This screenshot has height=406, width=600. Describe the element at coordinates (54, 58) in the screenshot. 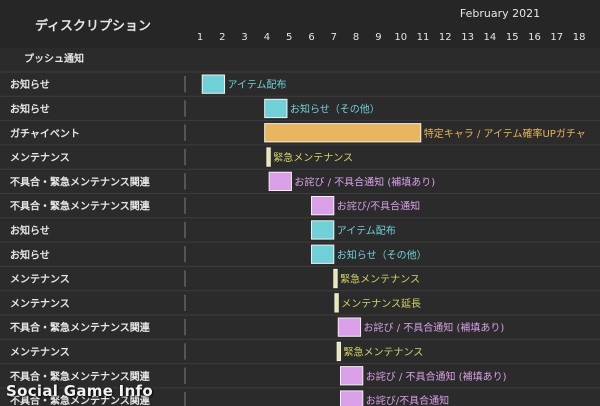

I see `section-label: プッシュ通知` at that location.